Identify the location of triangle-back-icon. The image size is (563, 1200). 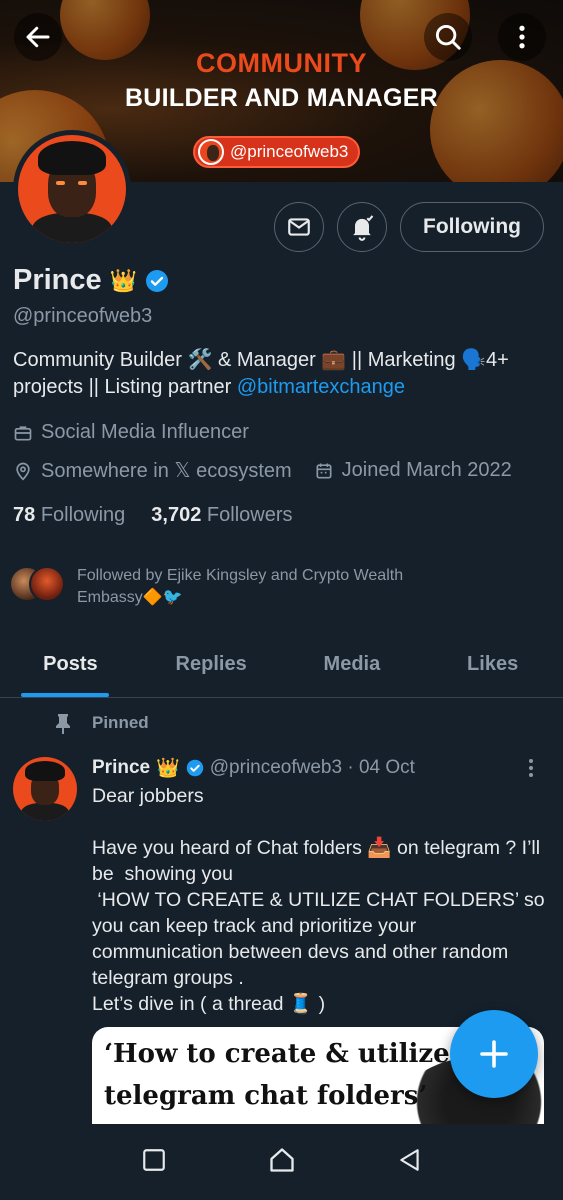
(409, 1159).